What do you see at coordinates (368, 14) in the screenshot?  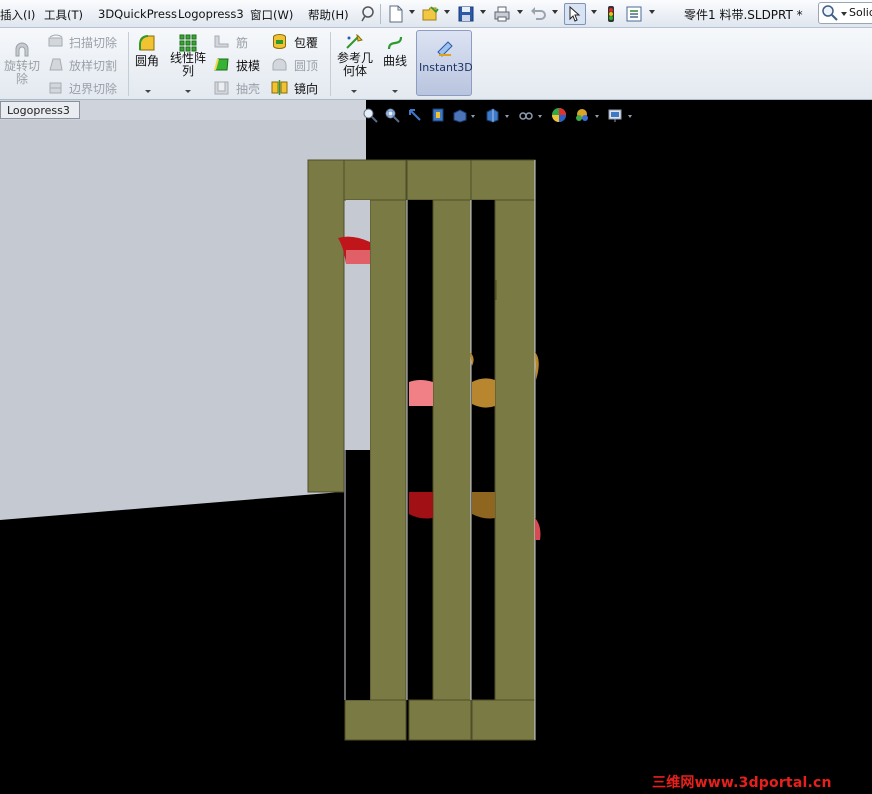 I see `pin-icon` at bounding box center [368, 14].